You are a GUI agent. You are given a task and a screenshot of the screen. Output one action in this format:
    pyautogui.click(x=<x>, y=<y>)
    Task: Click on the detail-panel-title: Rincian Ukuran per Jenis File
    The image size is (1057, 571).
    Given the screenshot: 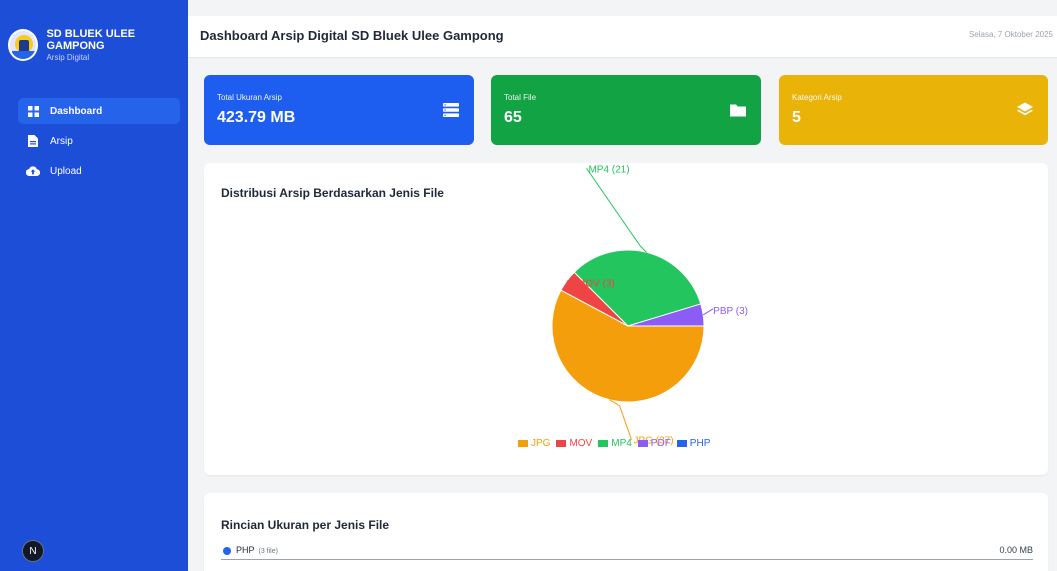 What is the action you would take?
    pyautogui.click(x=305, y=525)
    